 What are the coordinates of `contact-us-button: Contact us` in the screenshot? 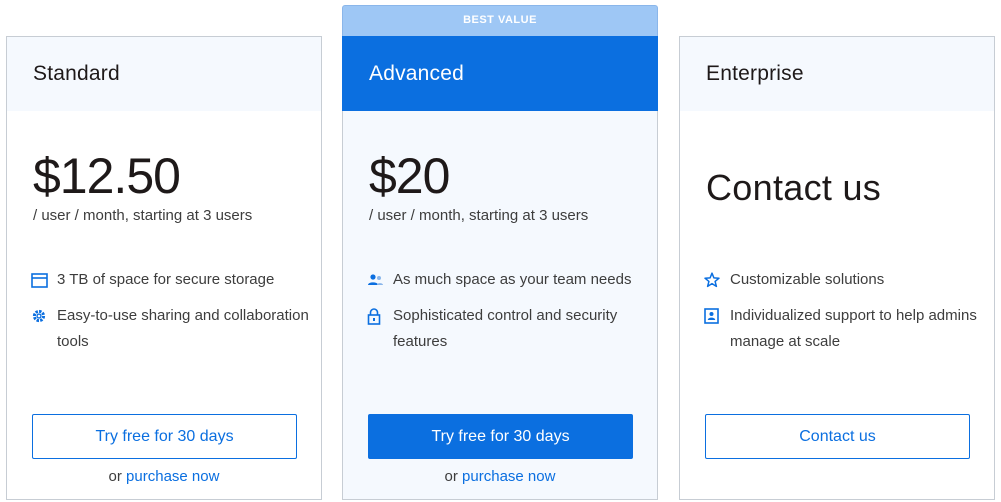 It's located at (837, 436).